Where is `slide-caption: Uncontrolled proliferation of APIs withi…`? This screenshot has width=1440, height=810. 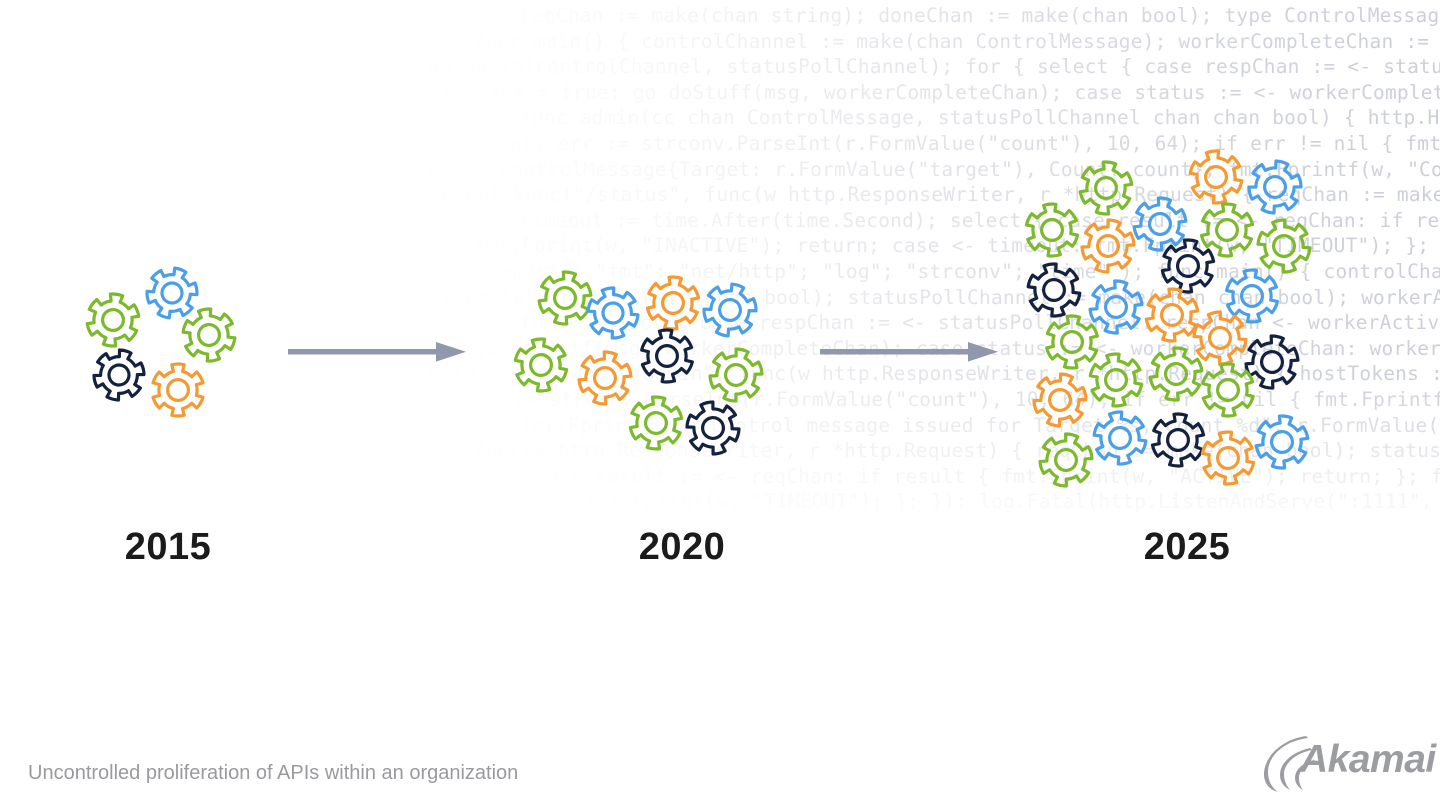 slide-caption: Uncontrolled proliferation of APIs withi… is located at coordinates (273, 773).